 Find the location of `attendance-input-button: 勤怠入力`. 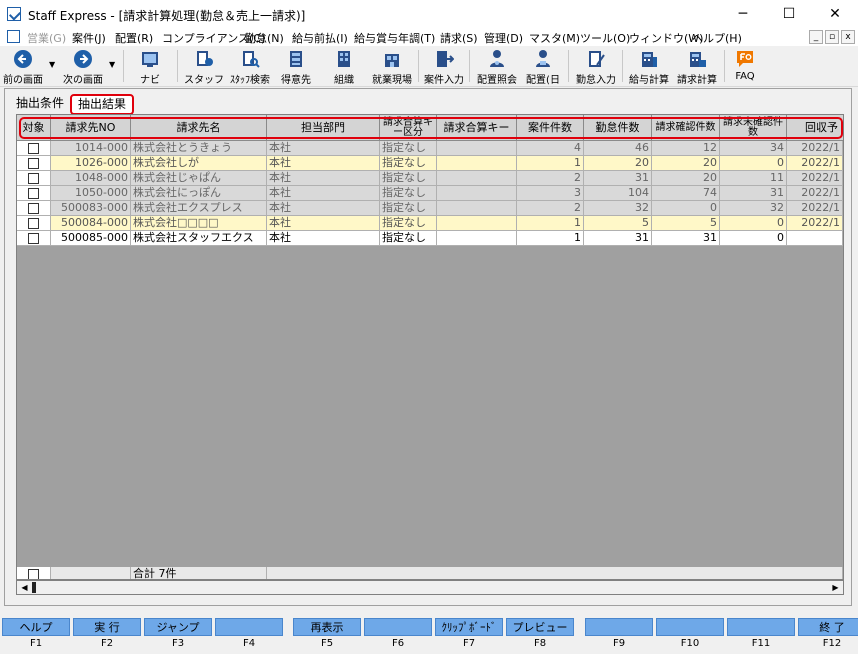

attendance-input-button: 勤怠入力 is located at coordinates (596, 66).